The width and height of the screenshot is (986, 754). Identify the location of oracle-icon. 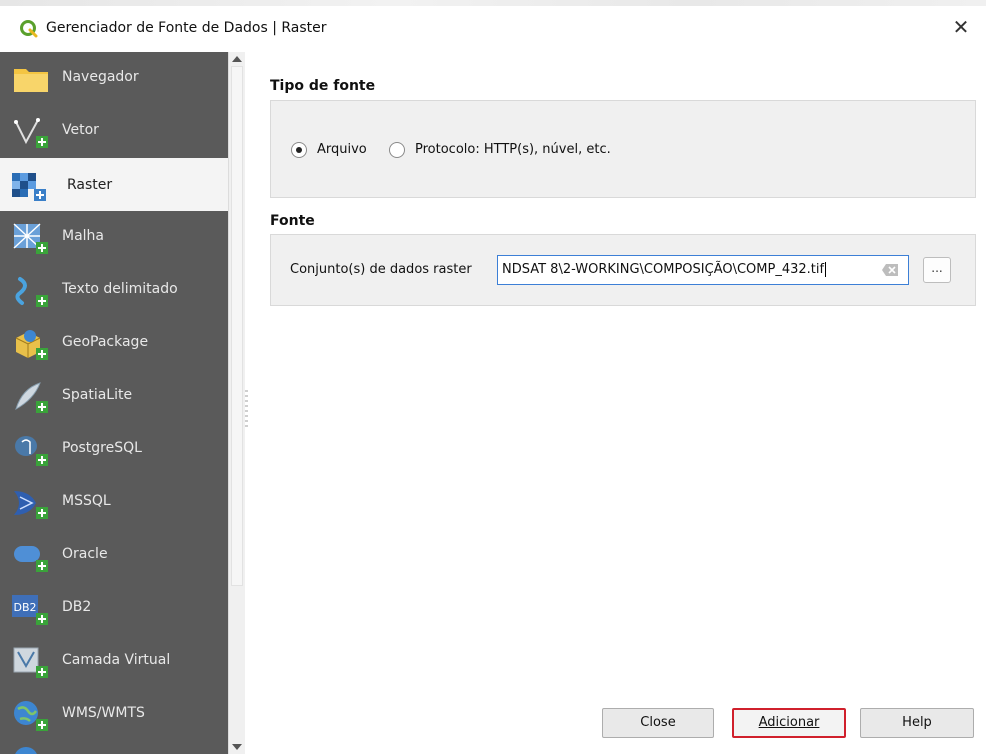
(31, 559).